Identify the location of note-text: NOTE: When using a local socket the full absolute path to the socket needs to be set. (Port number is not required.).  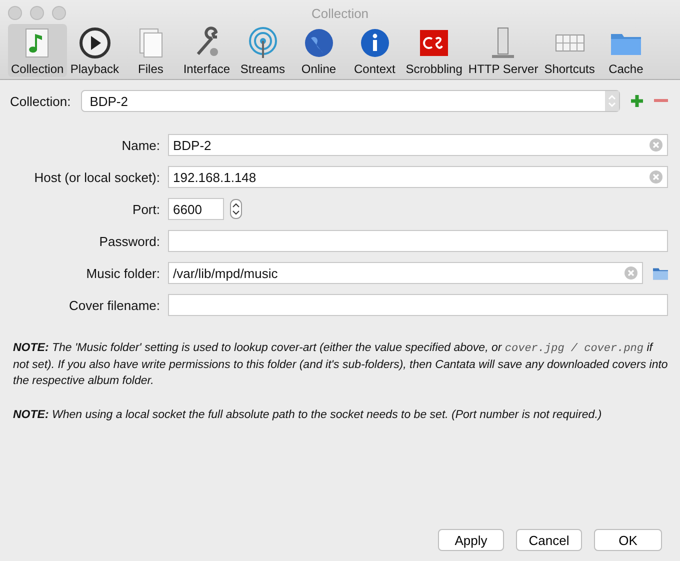
(308, 415).